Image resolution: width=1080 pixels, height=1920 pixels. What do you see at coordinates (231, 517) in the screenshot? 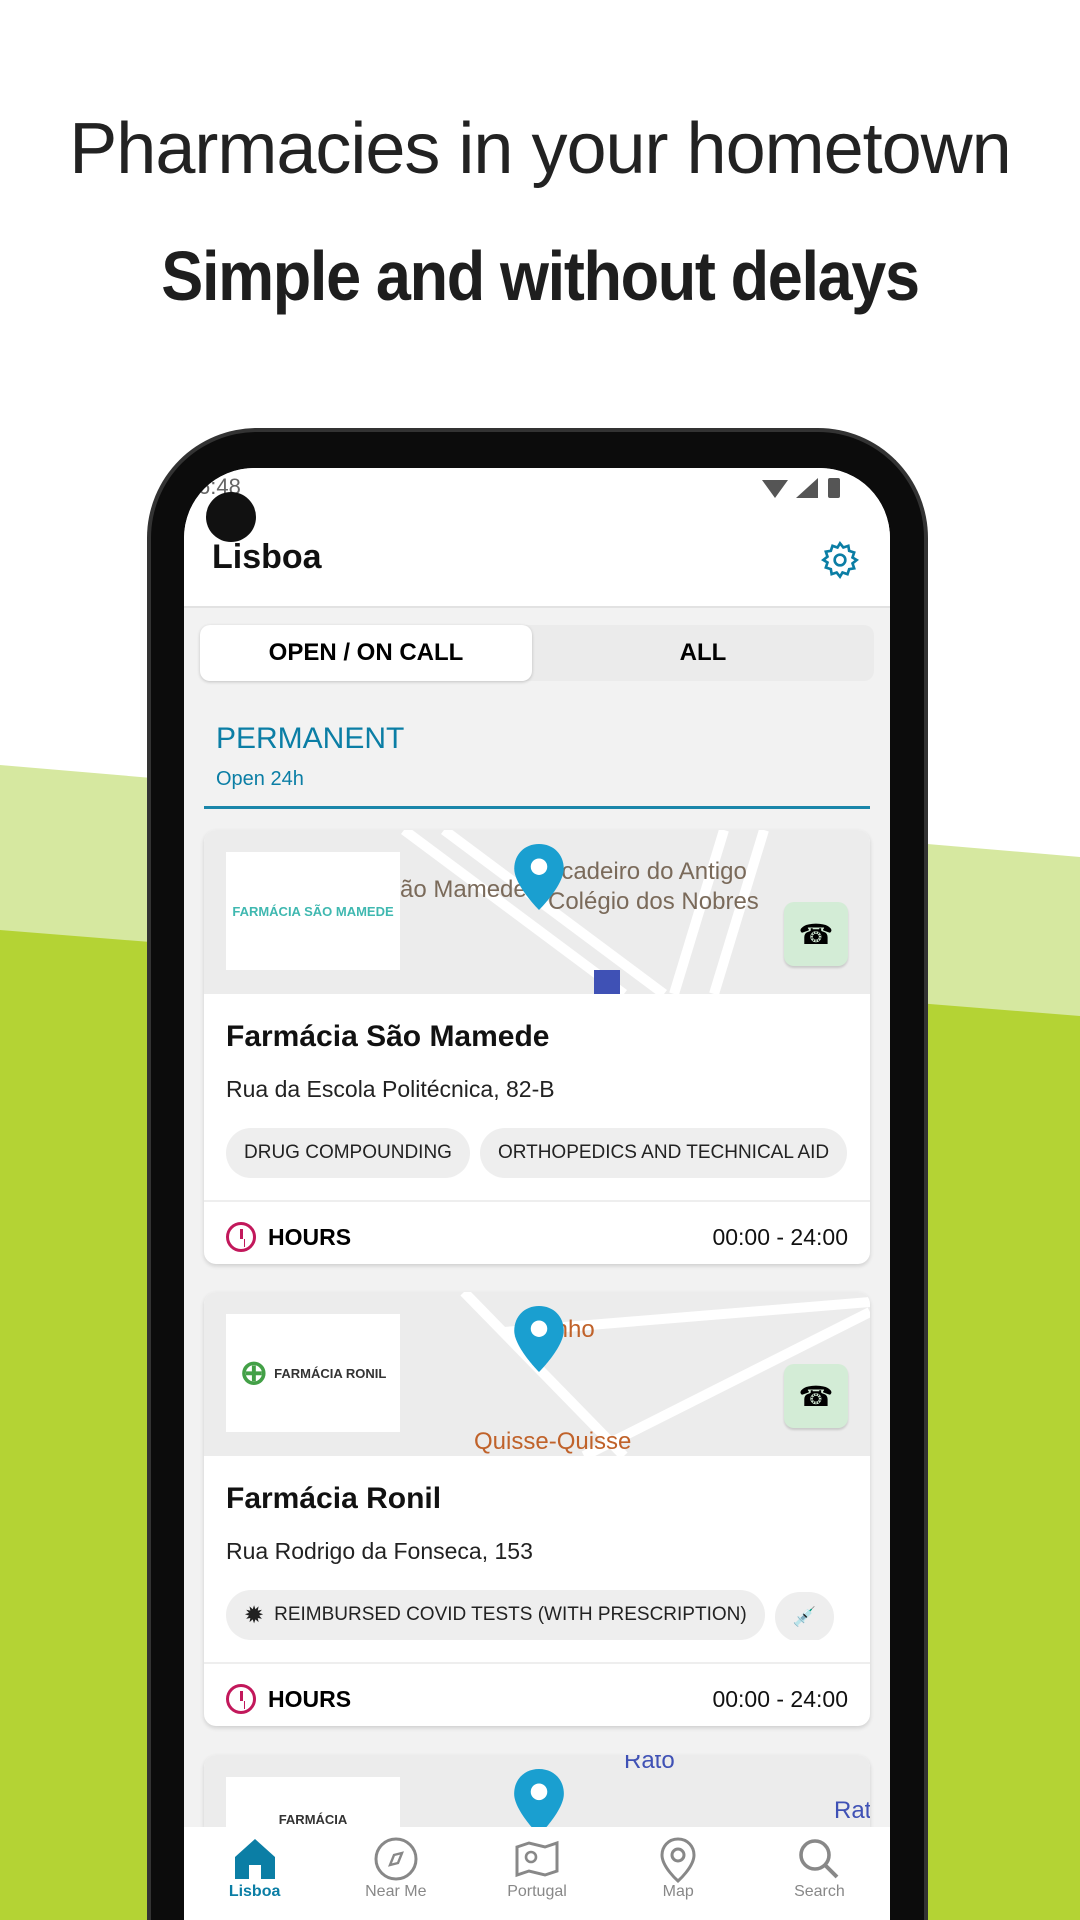
I see `camera-hole` at bounding box center [231, 517].